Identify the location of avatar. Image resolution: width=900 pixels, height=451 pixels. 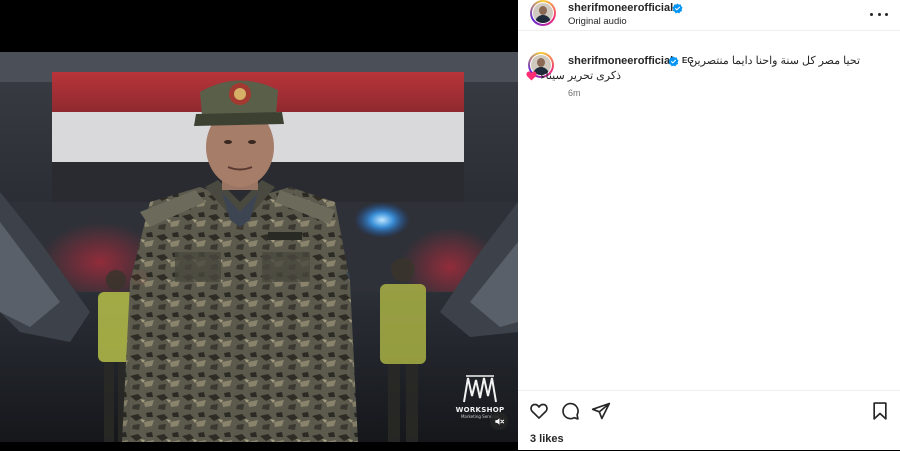
(543, 13).